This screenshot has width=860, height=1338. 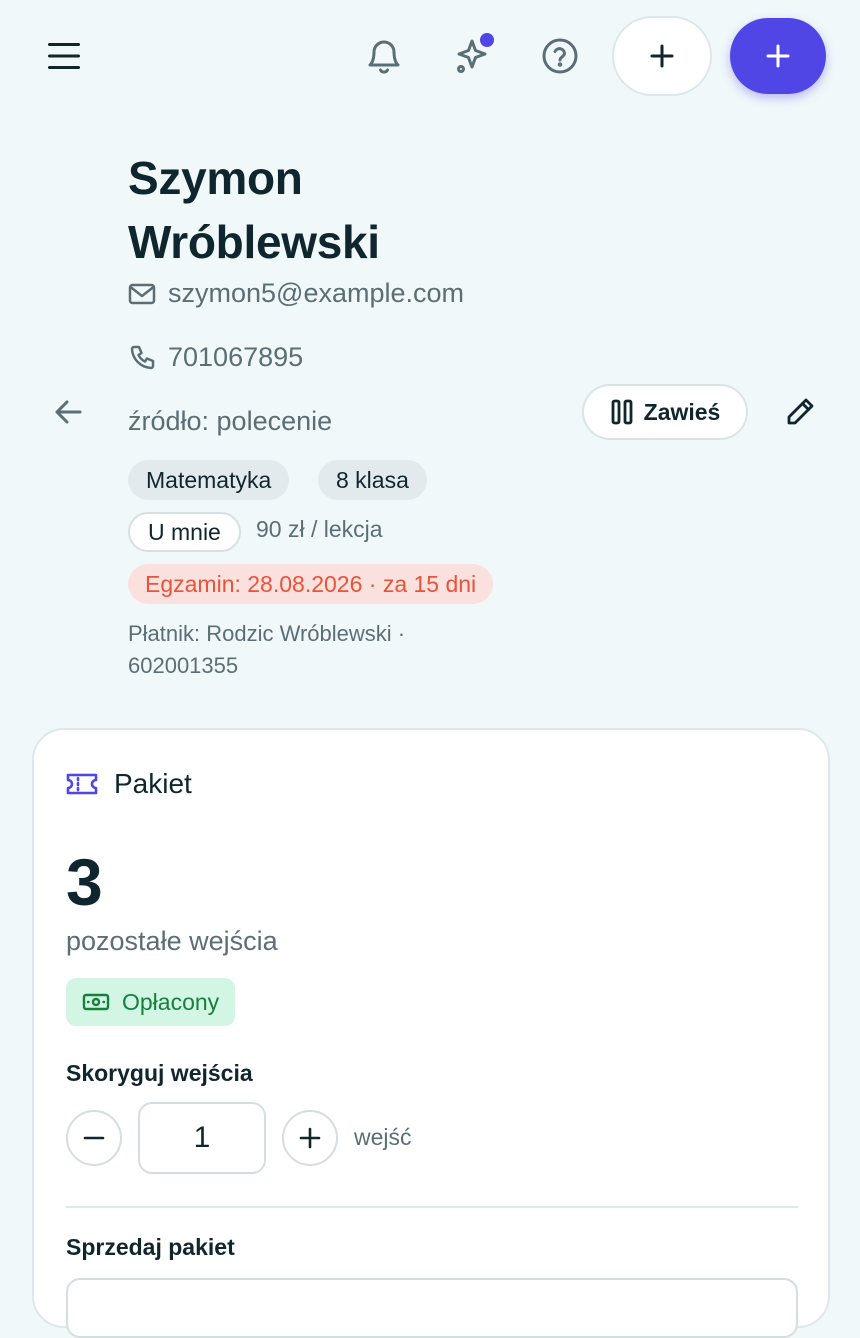 What do you see at coordinates (682, 411) in the screenshot?
I see `suspend-label: Zawieś` at bounding box center [682, 411].